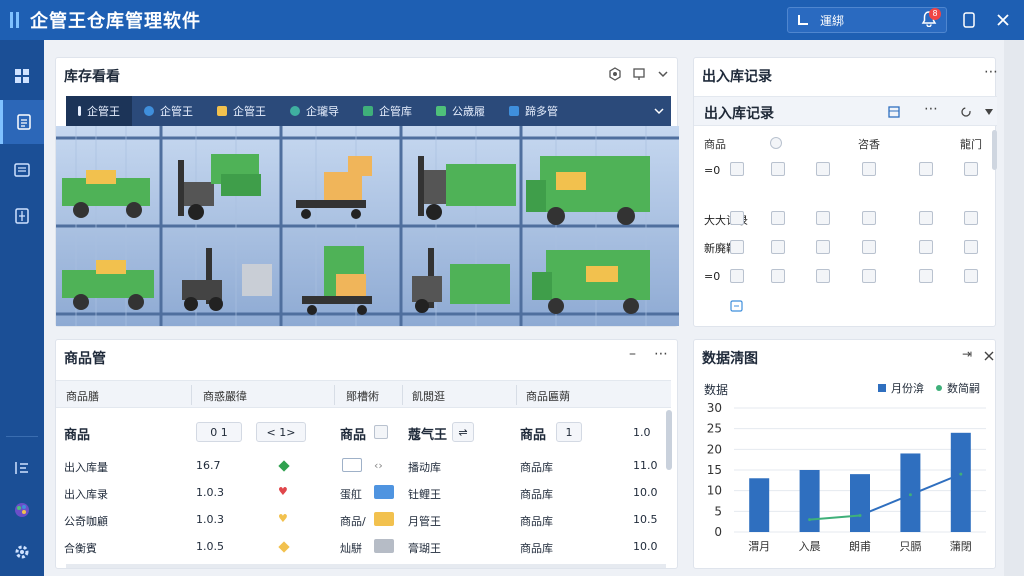  I want to click on rail-theme, so click(22, 510).